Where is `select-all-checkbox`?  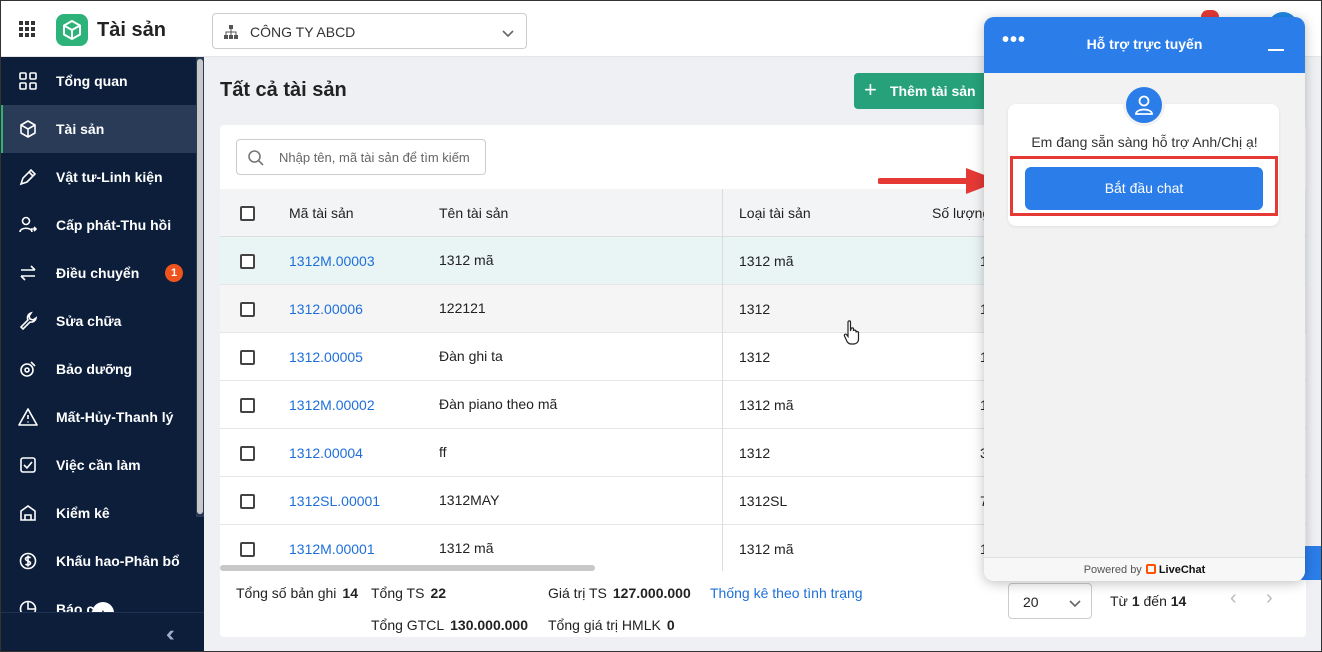 select-all-checkbox is located at coordinates (247, 213).